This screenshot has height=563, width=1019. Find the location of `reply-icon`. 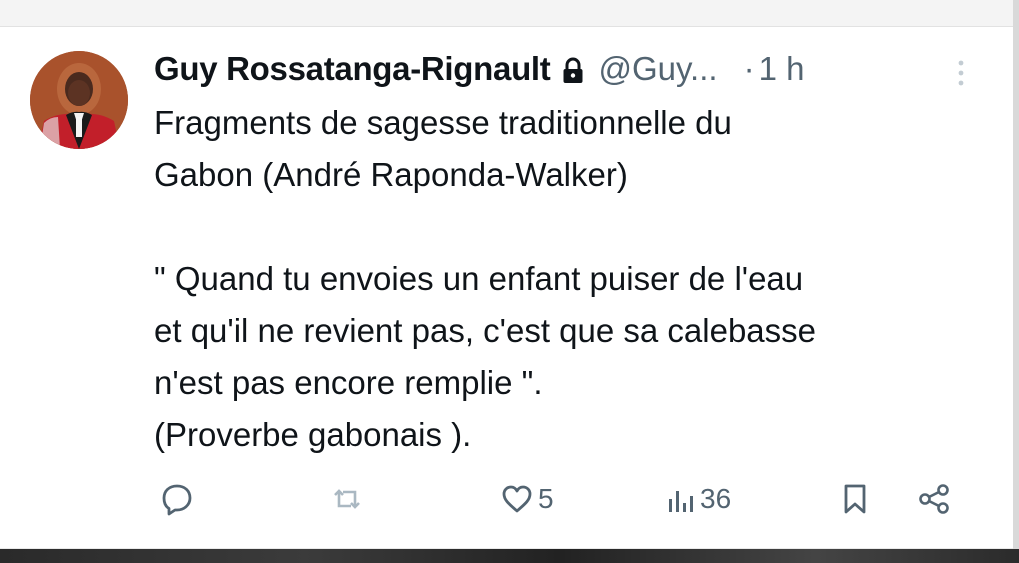

reply-icon is located at coordinates (177, 499).